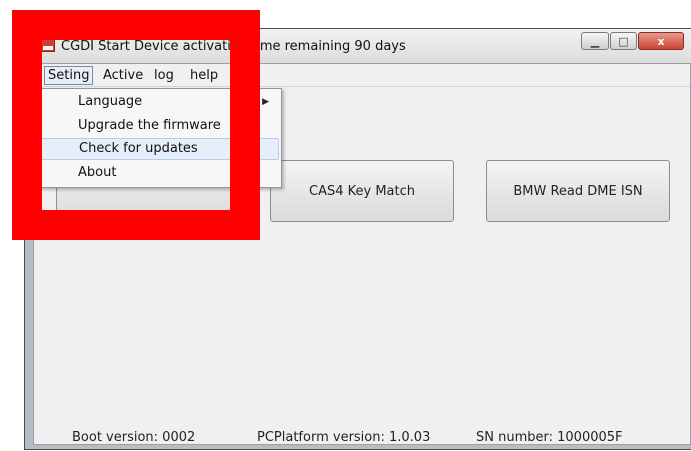 This screenshot has width=691, height=451. I want to click on submenu-arrow-icon: ▶, so click(265, 102).